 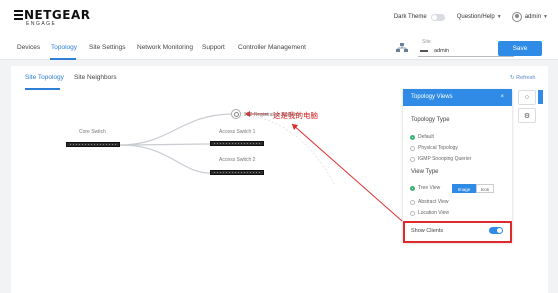 I want to click on netgear-logo: NETGEAR ENGAGE, so click(x=52, y=18).